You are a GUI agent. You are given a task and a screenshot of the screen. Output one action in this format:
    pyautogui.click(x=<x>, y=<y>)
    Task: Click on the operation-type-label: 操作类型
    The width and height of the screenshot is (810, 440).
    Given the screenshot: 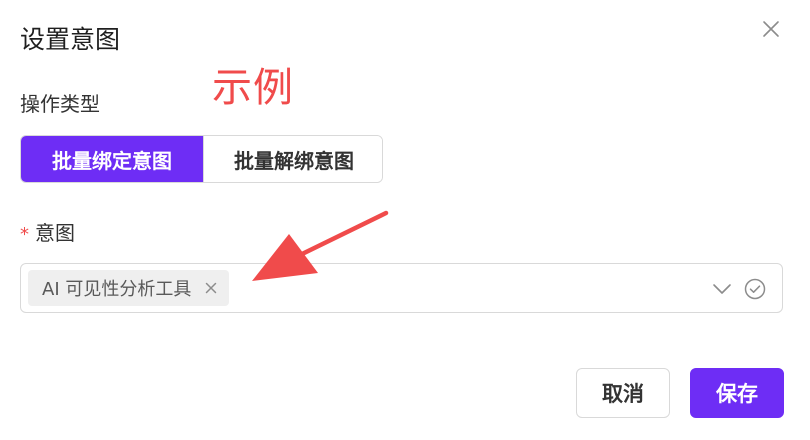 What is the action you would take?
    pyautogui.click(x=60, y=104)
    